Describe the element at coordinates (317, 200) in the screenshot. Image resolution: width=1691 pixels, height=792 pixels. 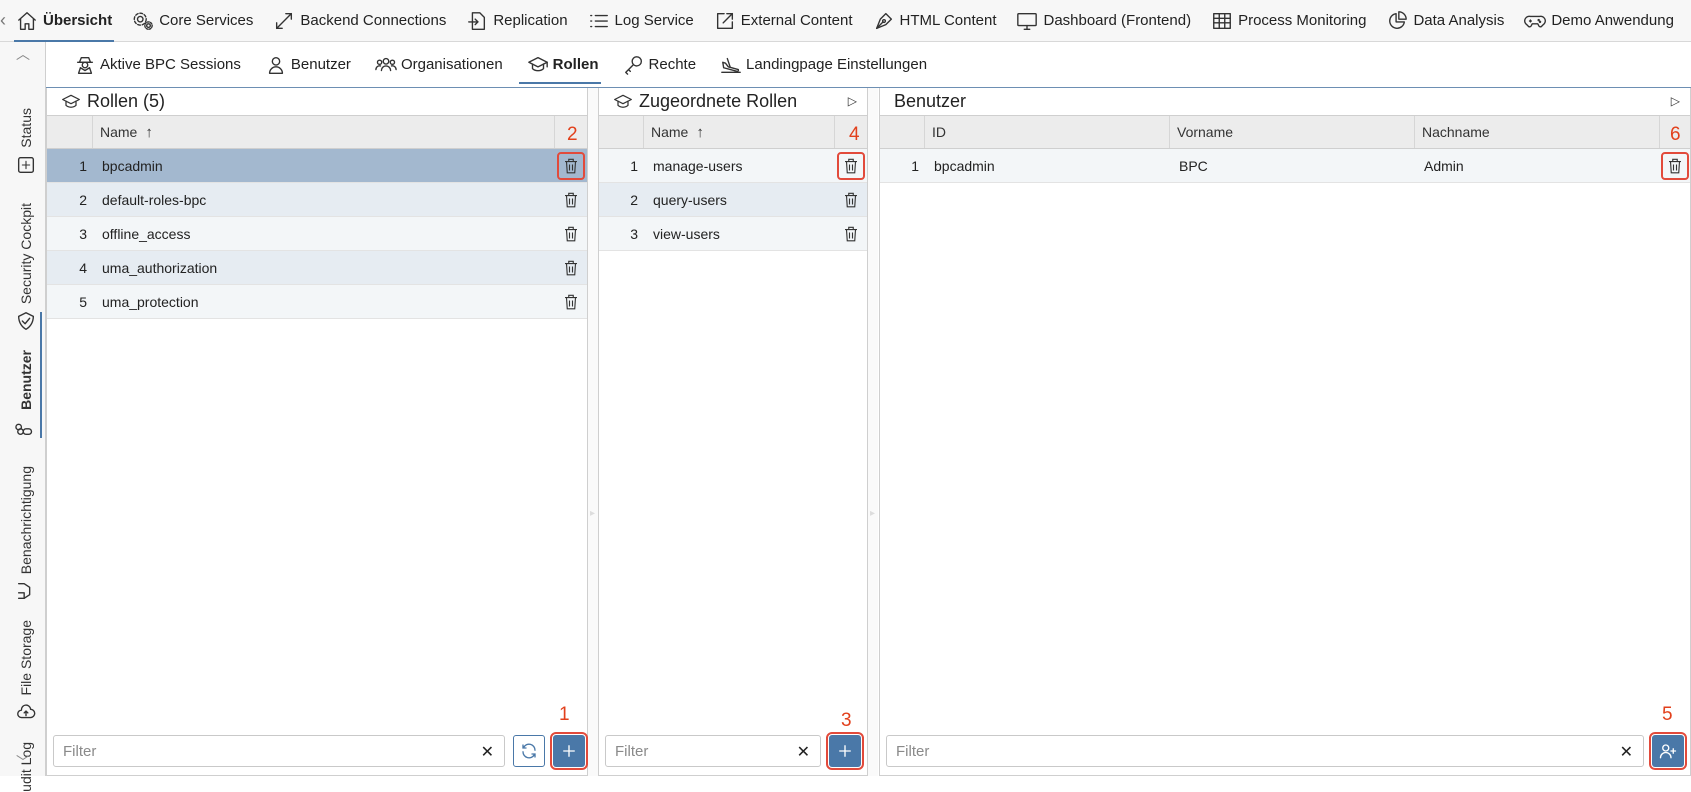
I see `table-row: 2 default-roles-bpc` at that location.